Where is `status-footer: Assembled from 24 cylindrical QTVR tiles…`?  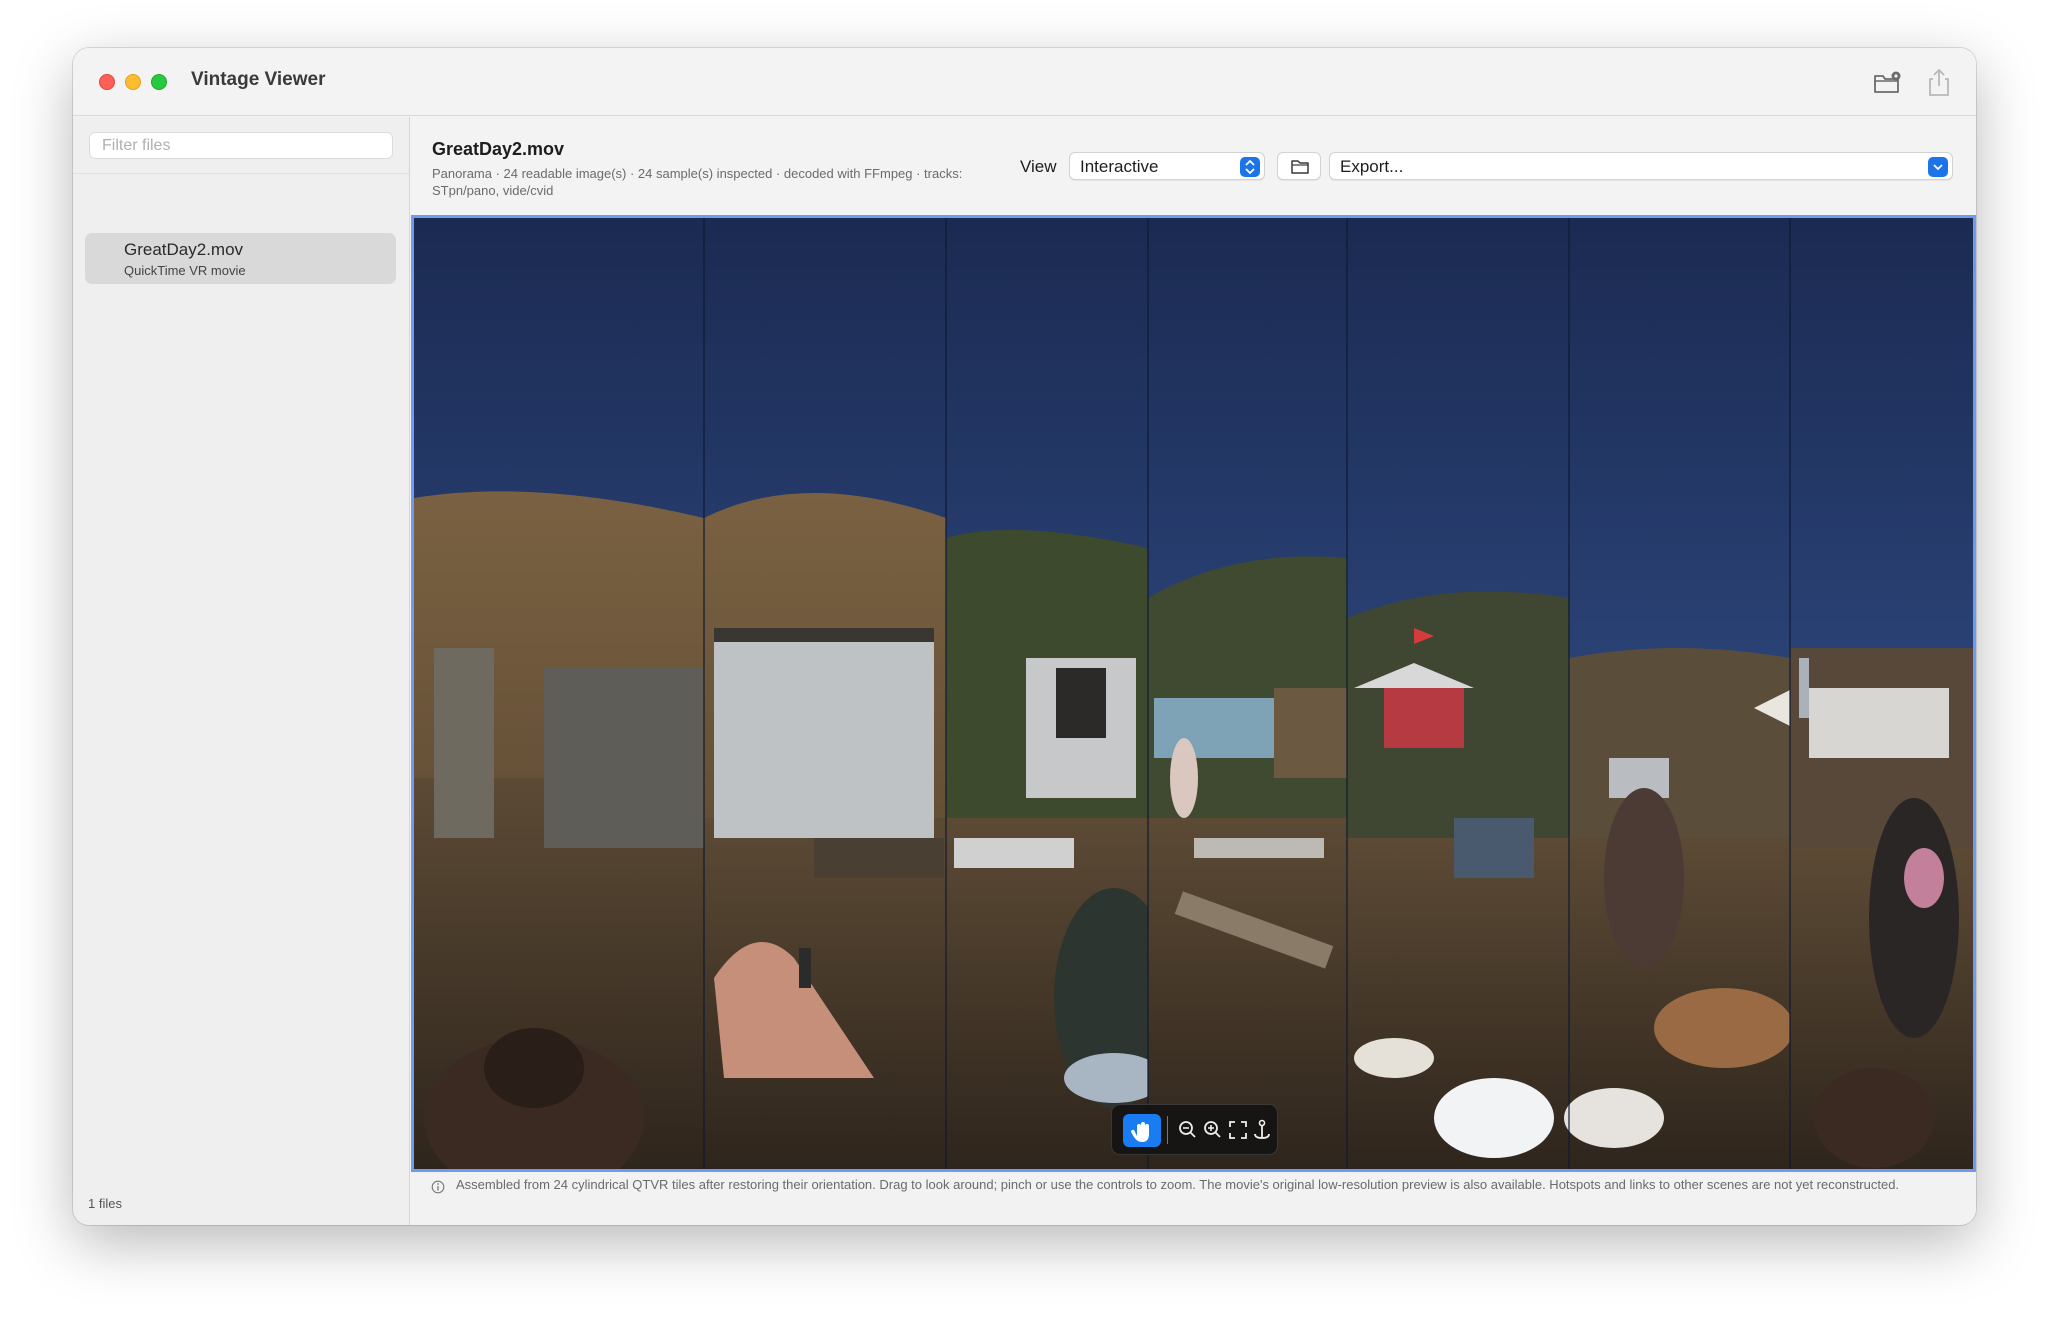
status-footer: Assembled from 24 cylindrical QTVR tiles… is located at coordinates (1193, 1198).